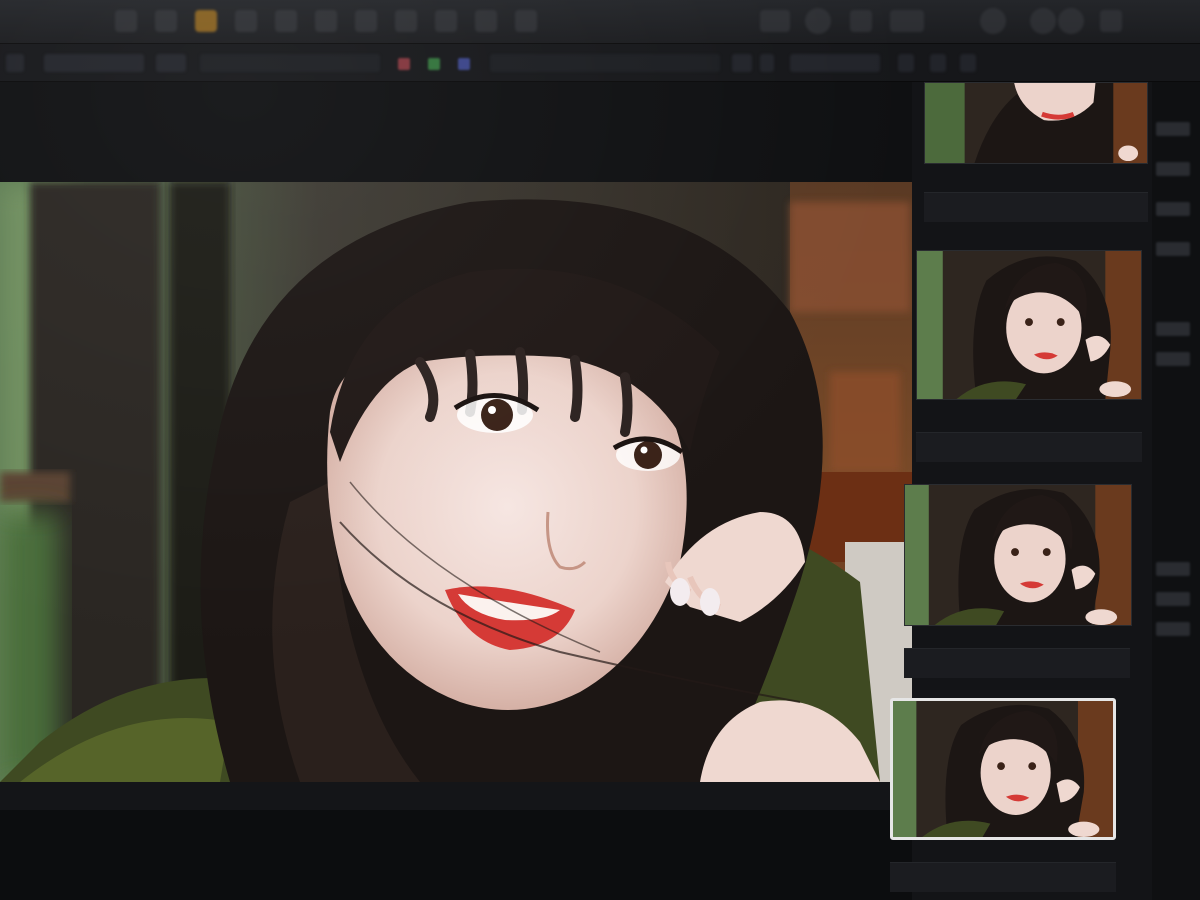  I want to click on blue-swatch-icon, so click(464, 64).